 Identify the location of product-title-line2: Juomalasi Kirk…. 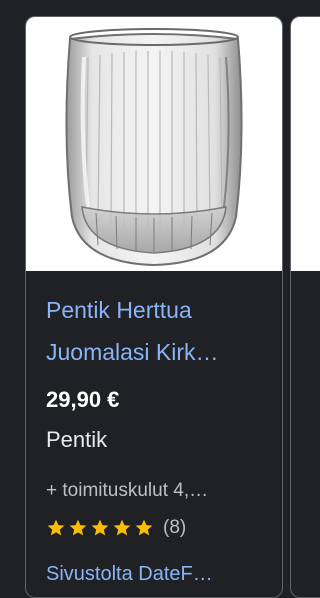
(156, 352).